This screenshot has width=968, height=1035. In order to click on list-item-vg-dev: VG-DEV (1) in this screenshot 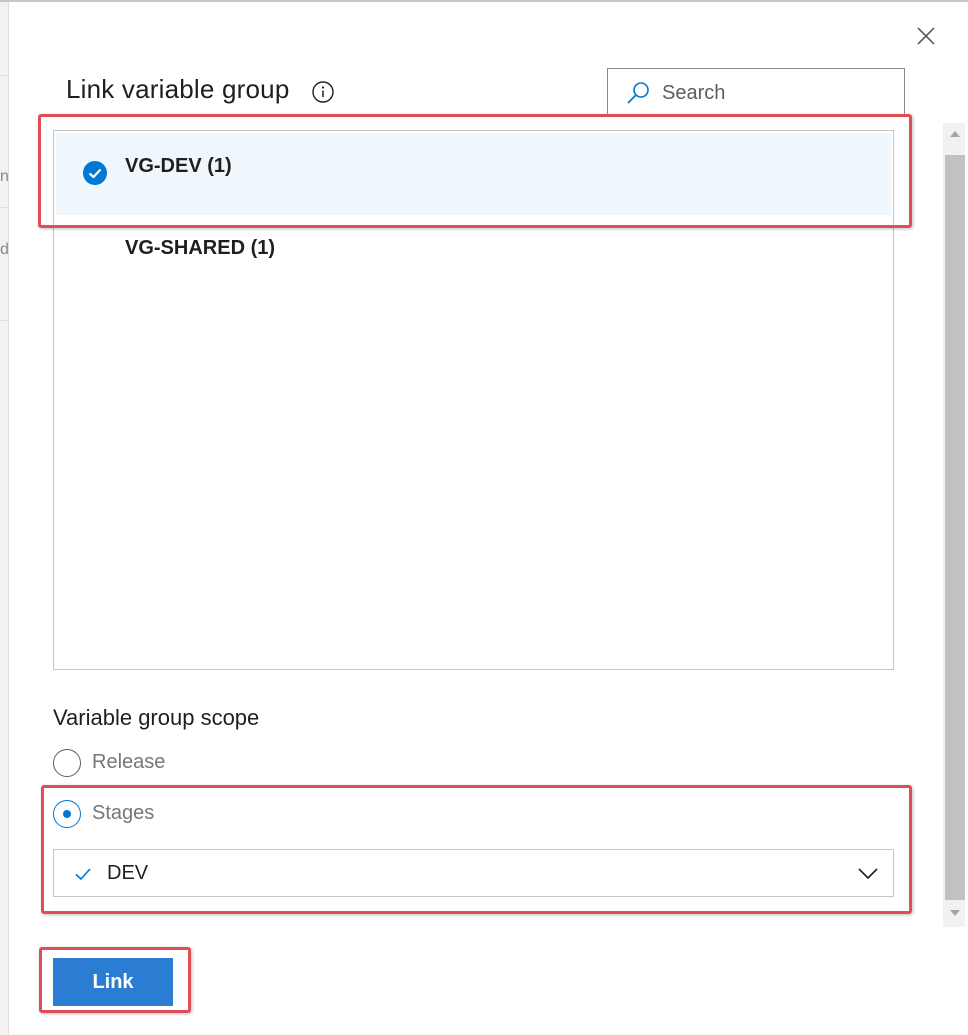, I will do `click(473, 174)`.